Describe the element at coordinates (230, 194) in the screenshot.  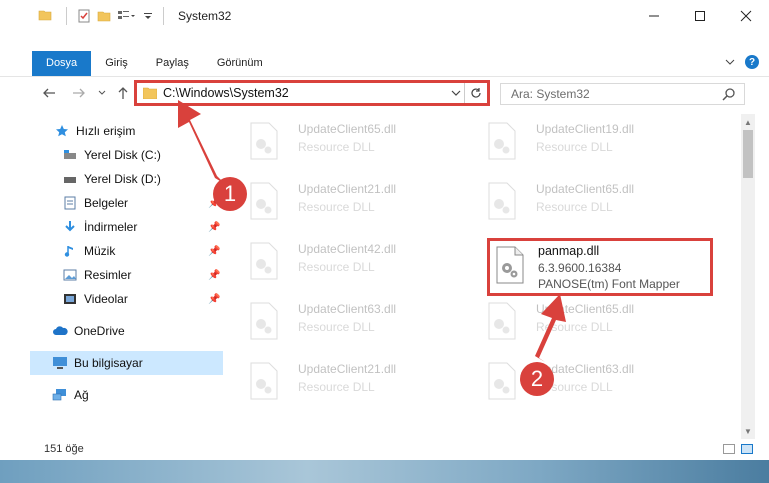
I see `step-badge-1: 1` at that location.